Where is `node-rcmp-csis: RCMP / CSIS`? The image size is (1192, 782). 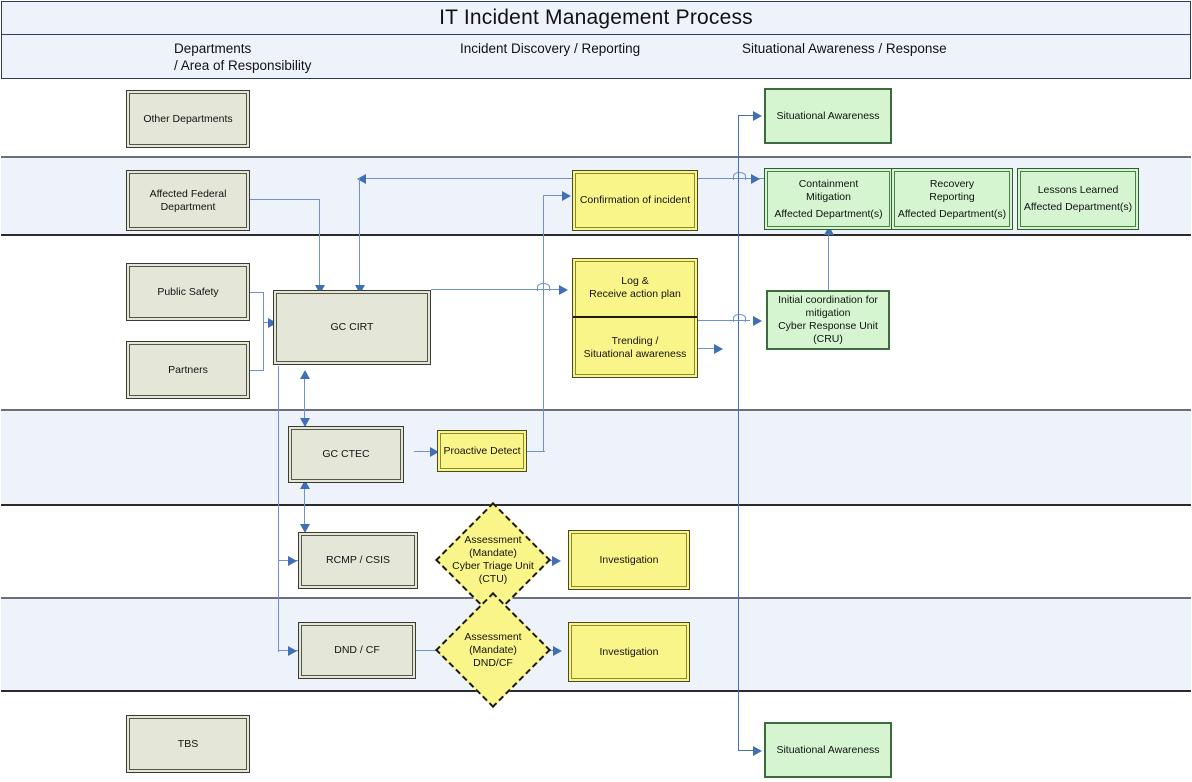
node-rcmp-csis: RCMP / CSIS is located at coordinates (358, 560).